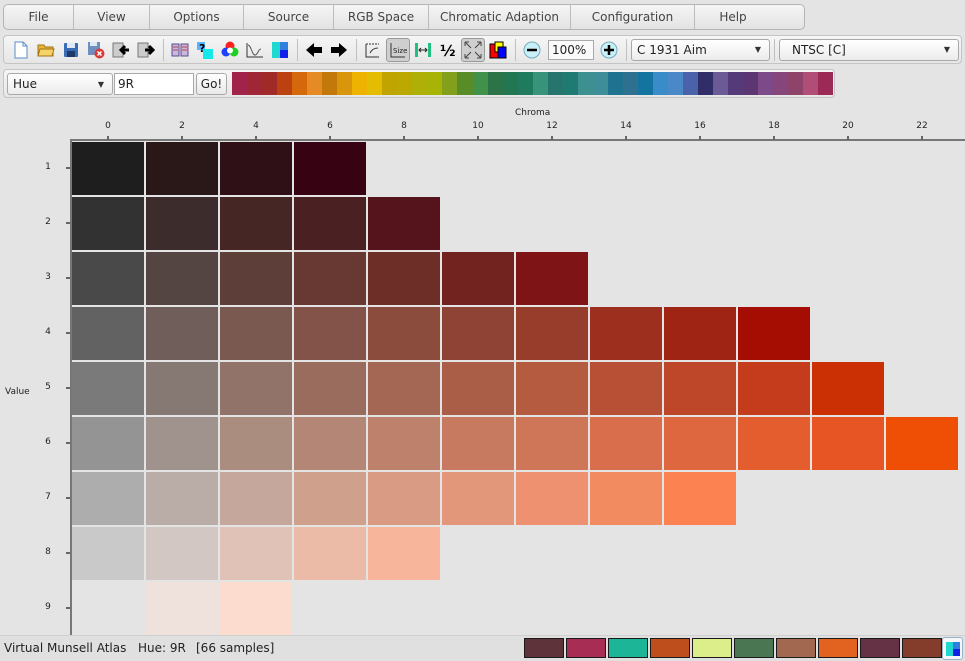 The height and width of the screenshot is (661, 965). I want to click on menu-chromatic-adaption: Chromatic Adaption, so click(500, 17).